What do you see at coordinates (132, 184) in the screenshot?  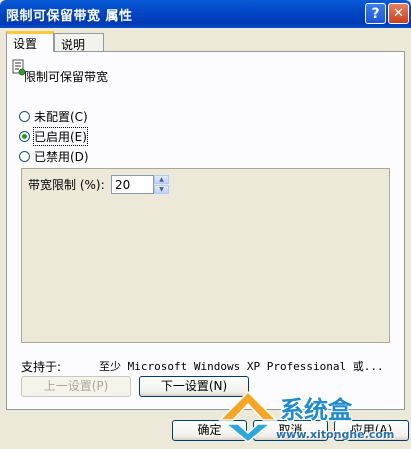 I see `bandwidth-input` at bounding box center [132, 184].